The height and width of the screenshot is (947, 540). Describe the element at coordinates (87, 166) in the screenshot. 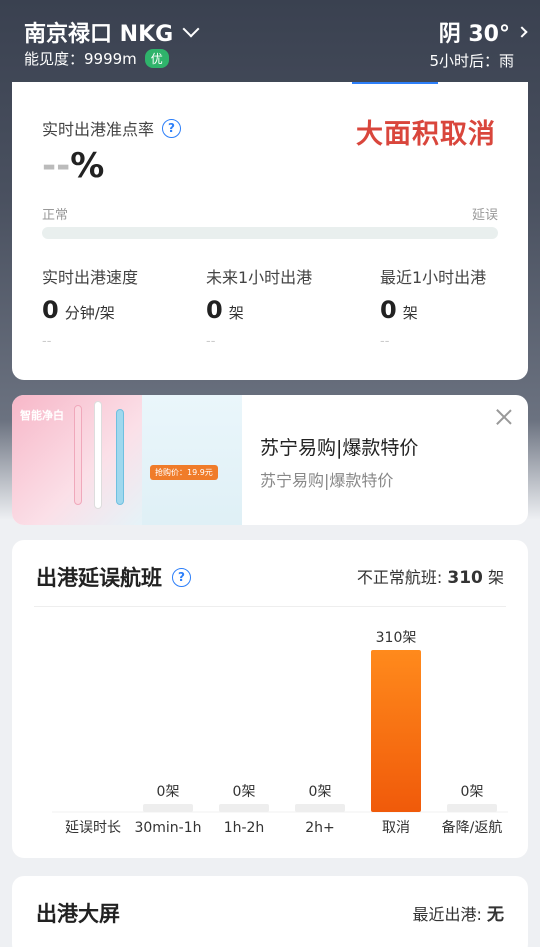

I see `punctuality-unit: %` at that location.